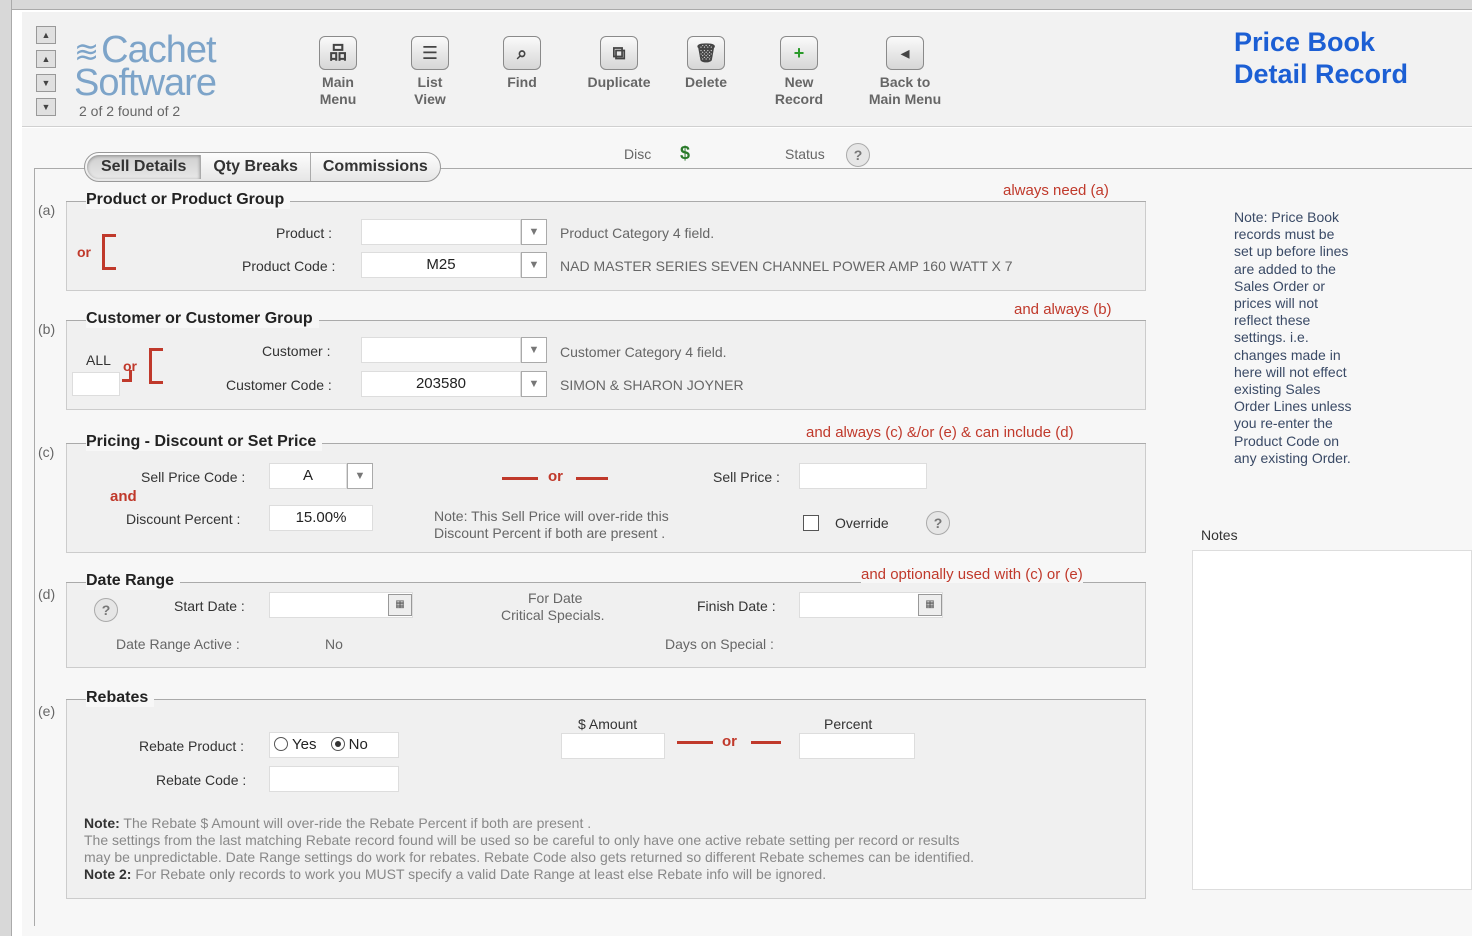  What do you see at coordinates (123, 496) in the screenshot?
I see `and-label: and` at bounding box center [123, 496].